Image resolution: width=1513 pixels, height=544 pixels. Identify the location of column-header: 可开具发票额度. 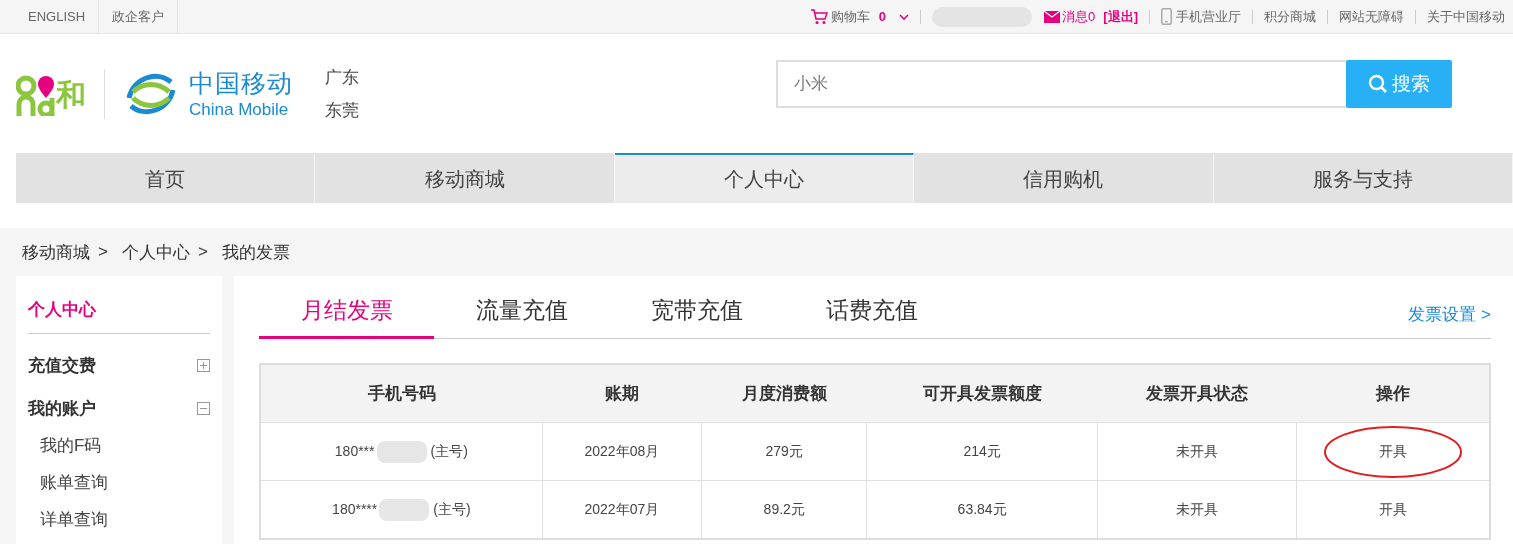
(982, 393).